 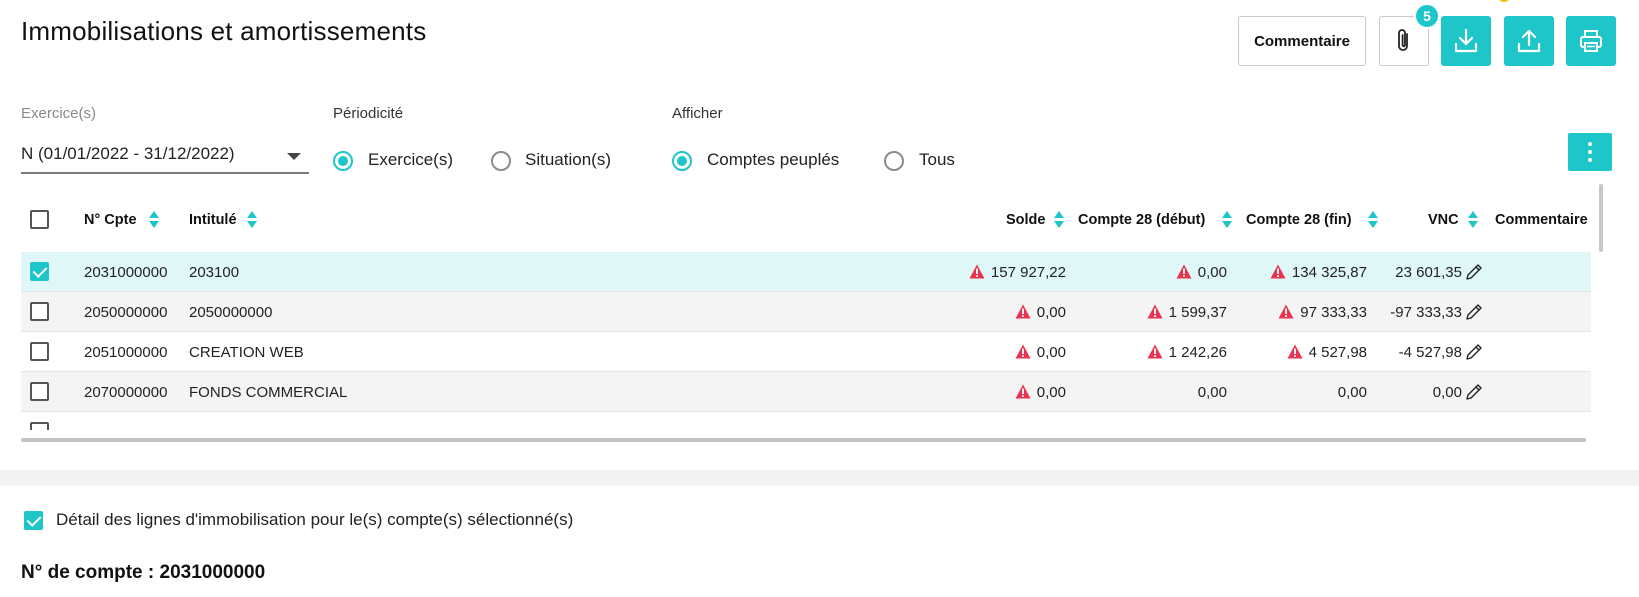 What do you see at coordinates (411, 159) in the screenshot?
I see `radio-periodicite-exercices-label: Exercice(s)` at bounding box center [411, 159].